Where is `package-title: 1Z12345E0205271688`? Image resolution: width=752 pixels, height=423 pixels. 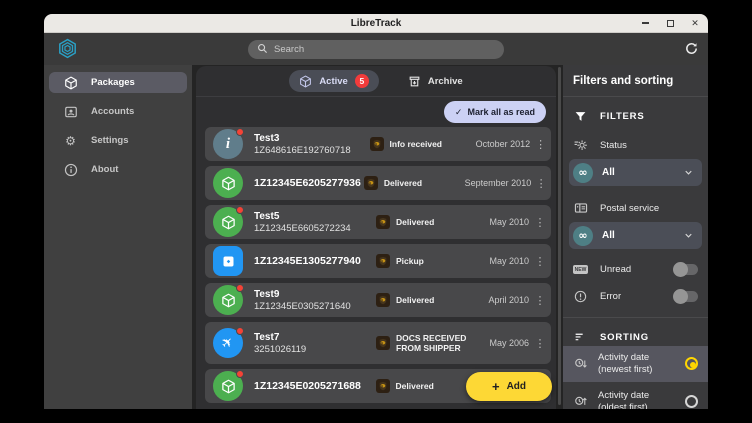
package-title: 1Z12345E0205271688 is located at coordinates (307, 386).